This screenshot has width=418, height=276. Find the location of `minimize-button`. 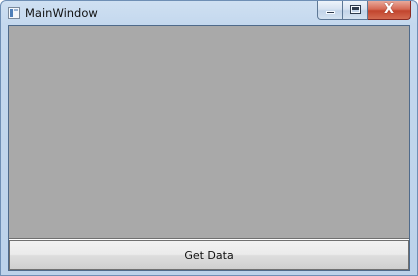

minimize-button is located at coordinates (330, 10).